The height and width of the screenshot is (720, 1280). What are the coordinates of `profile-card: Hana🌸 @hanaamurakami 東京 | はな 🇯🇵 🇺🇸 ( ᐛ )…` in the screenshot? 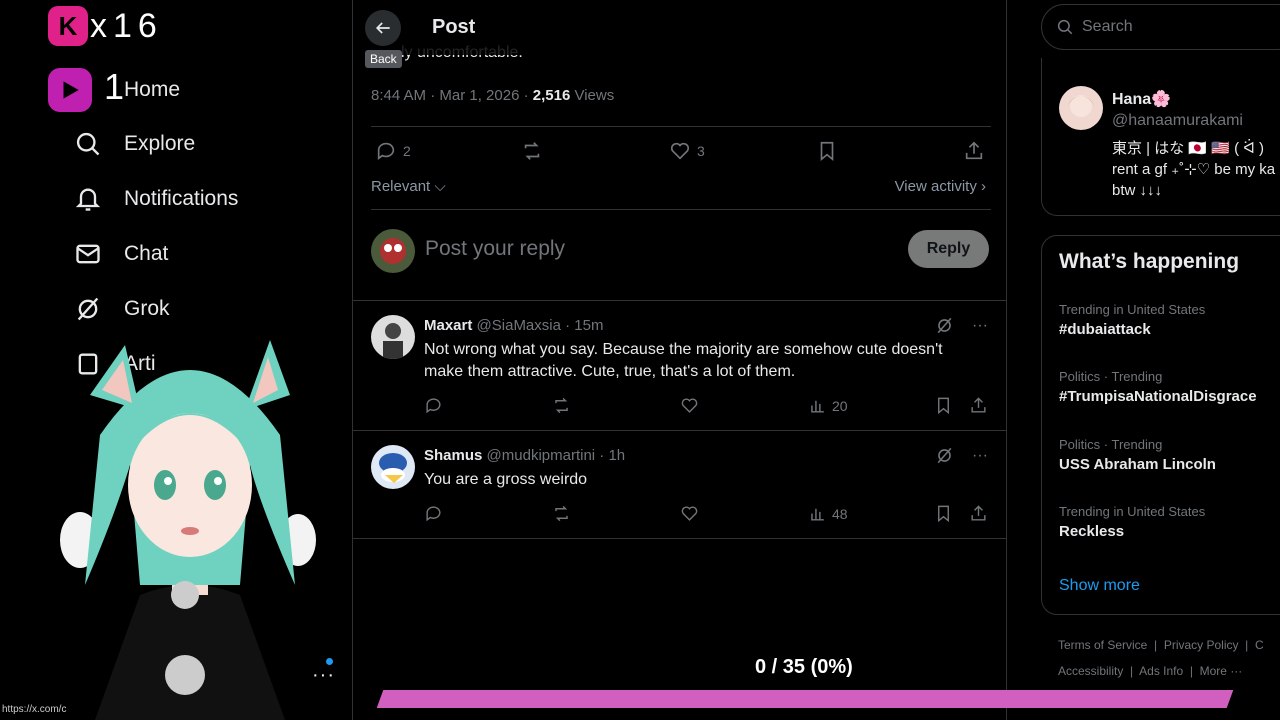 It's located at (1160, 137).